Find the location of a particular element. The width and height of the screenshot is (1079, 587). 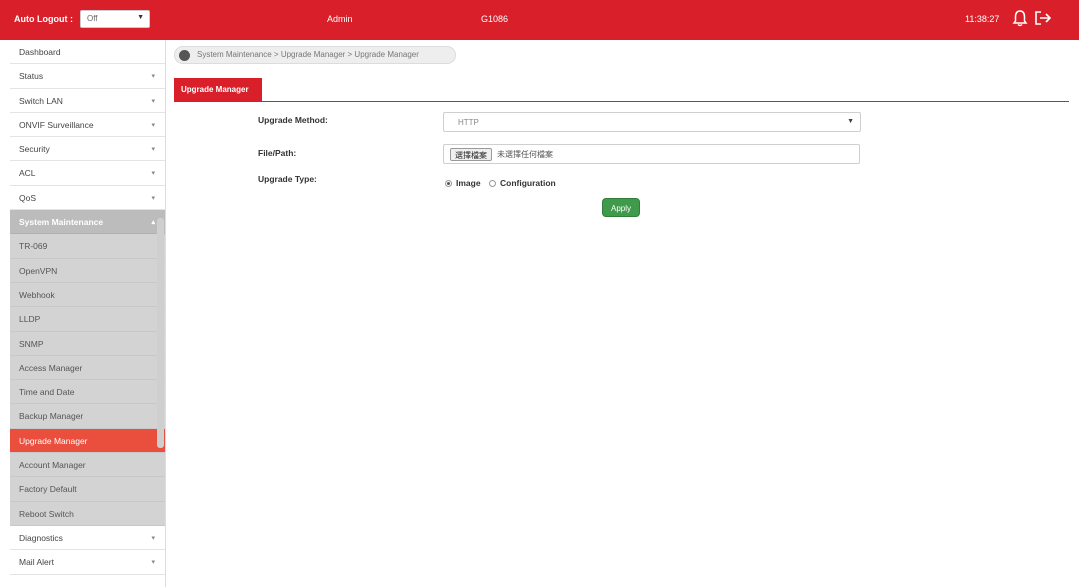

file-path-field: 選擇檔案 未選擇任何檔案 is located at coordinates (651, 154).